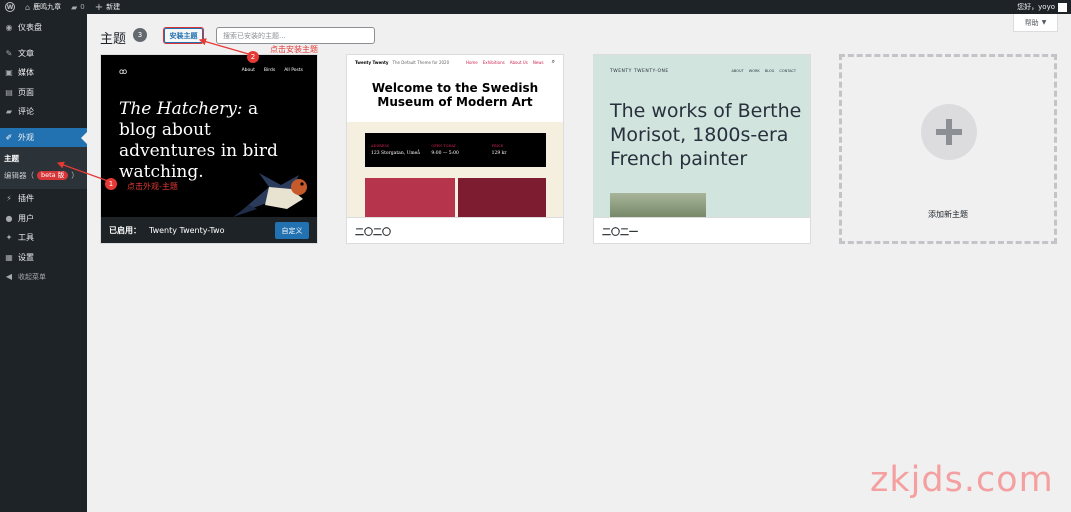 This screenshot has width=1071, height=512. What do you see at coordinates (113, 39) in the screenshot?
I see `page-title: 主题` at bounding box center [113, 39].